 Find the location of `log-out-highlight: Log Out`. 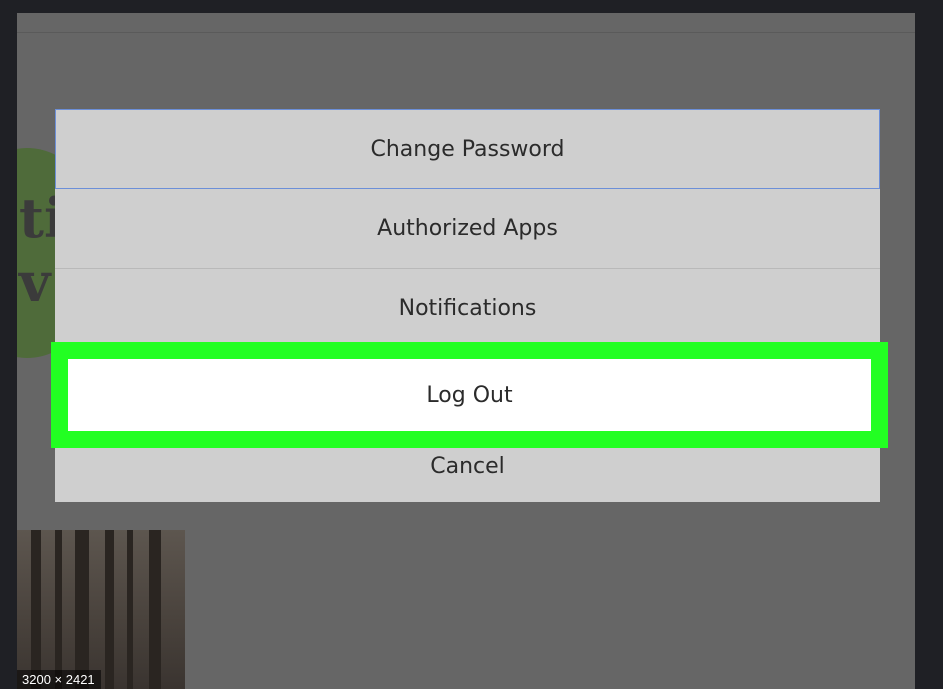

log-out-highlight: Log Out is located at coordinates (469, 395).